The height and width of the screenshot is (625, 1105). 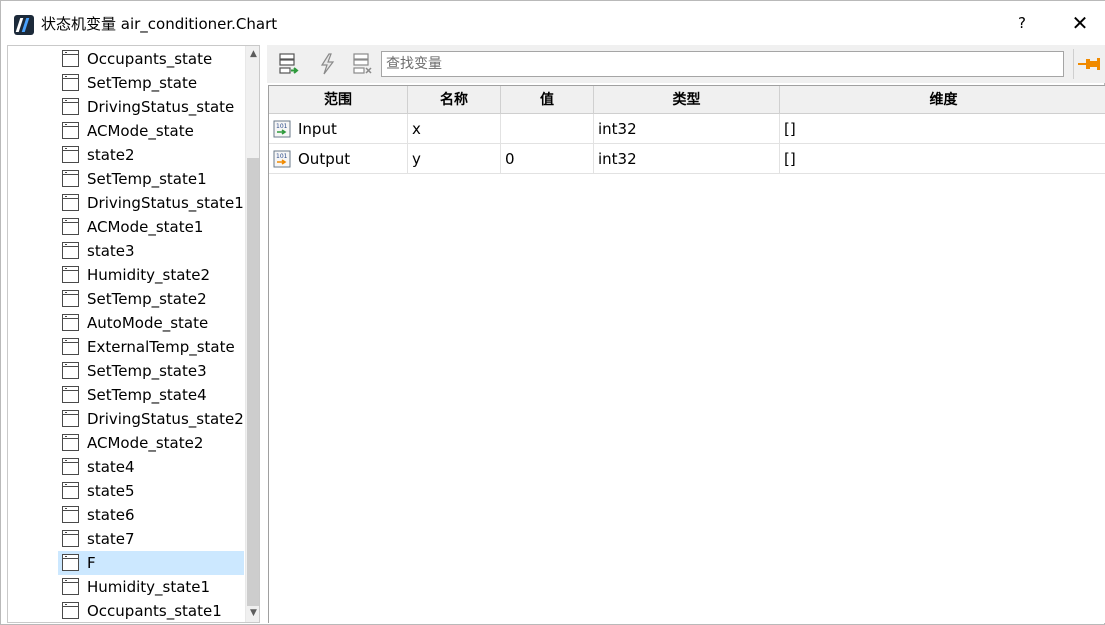 I want to click on tree-item: state6, so click(x=151, y=515).